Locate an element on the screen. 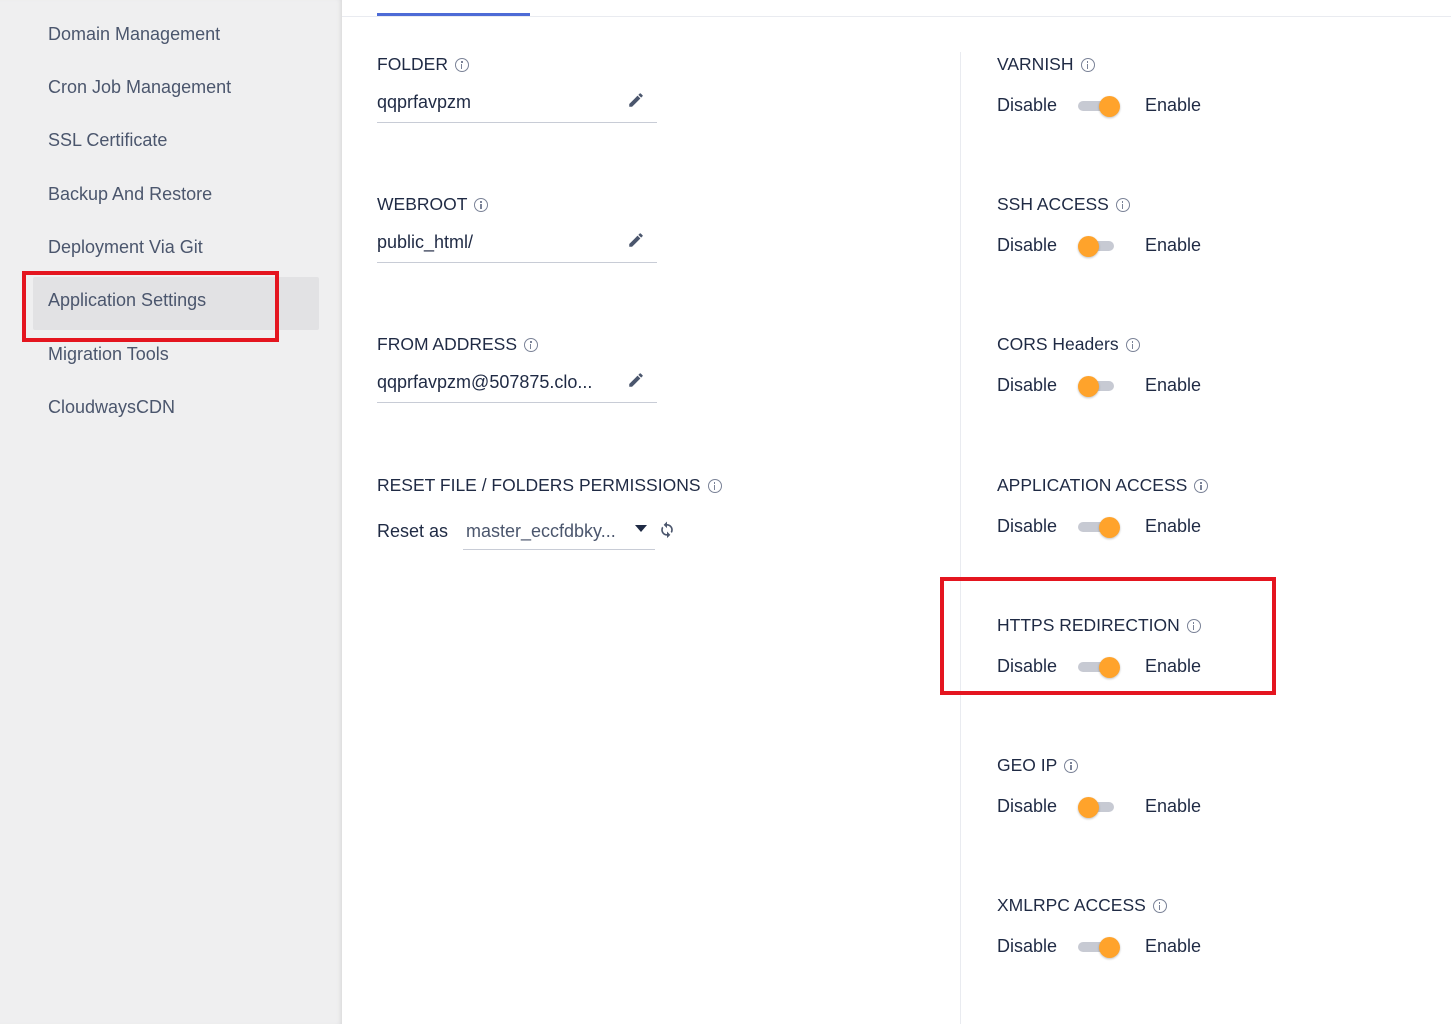 The height and width of the screenshot is (1024, 1451). from-address-label: FROM ADDRESS is located at coordinates (458, 344).